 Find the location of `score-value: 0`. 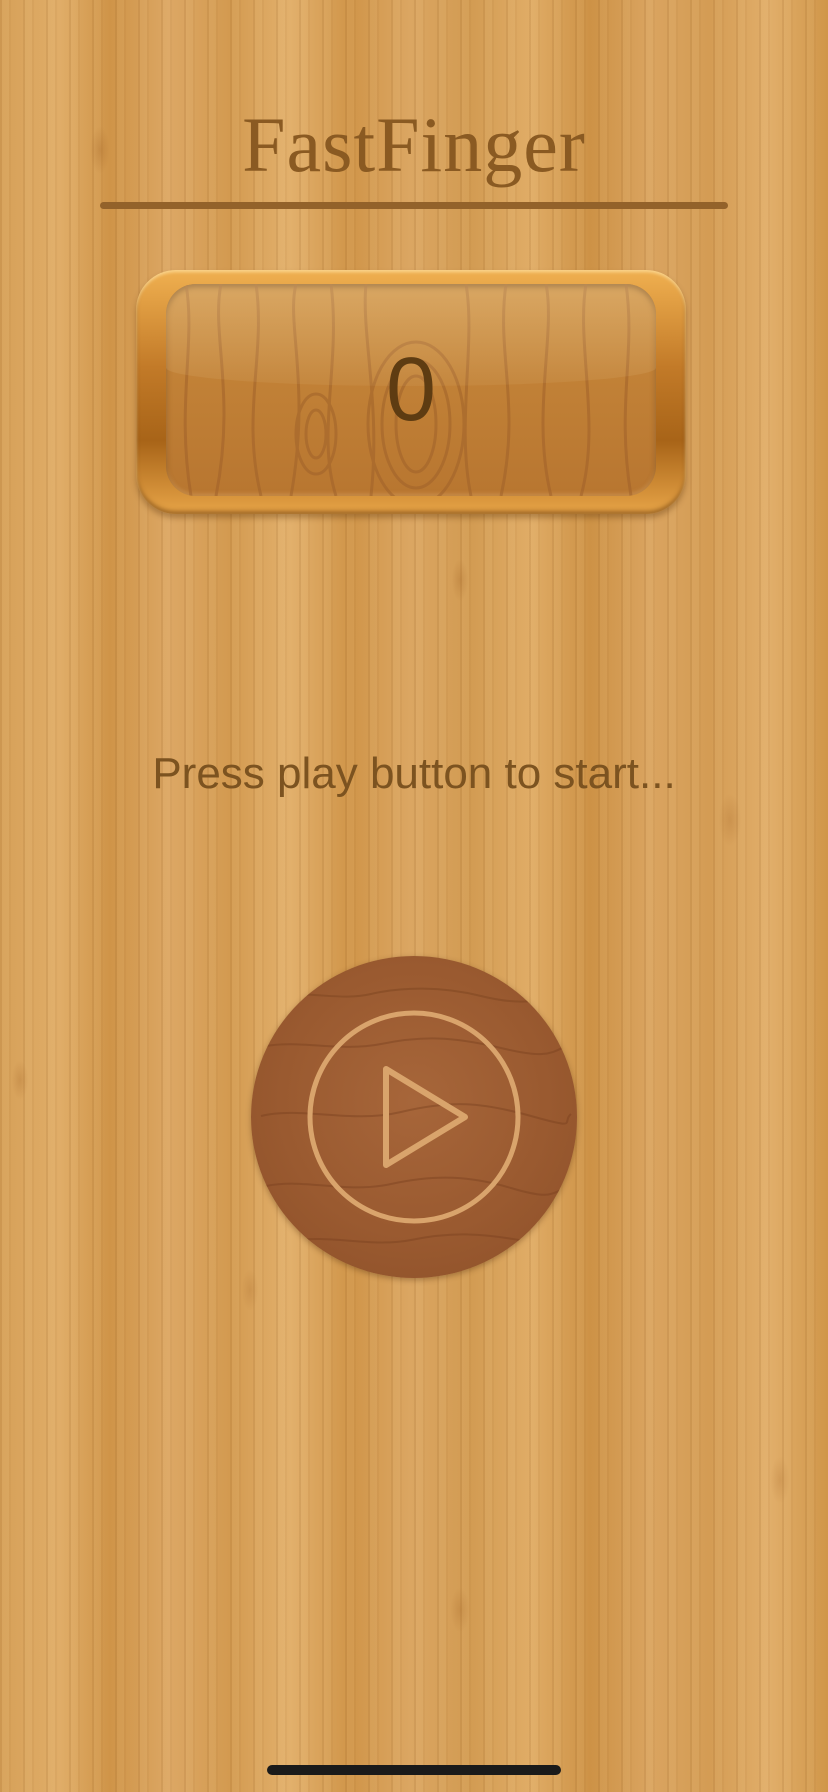

score-value: 0 is located at coordinates (411, 389).